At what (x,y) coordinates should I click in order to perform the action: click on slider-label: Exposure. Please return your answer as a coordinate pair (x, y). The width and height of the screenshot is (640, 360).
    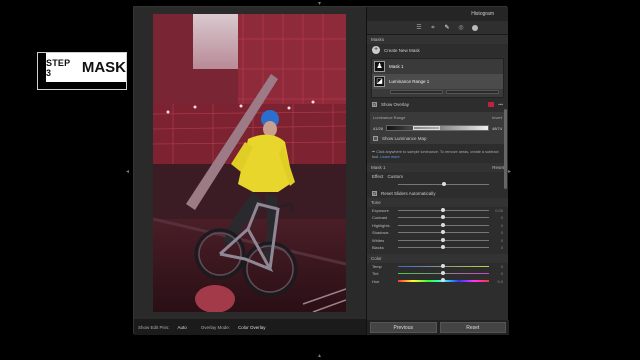
    Looking at the image, I should click on (380, 210).